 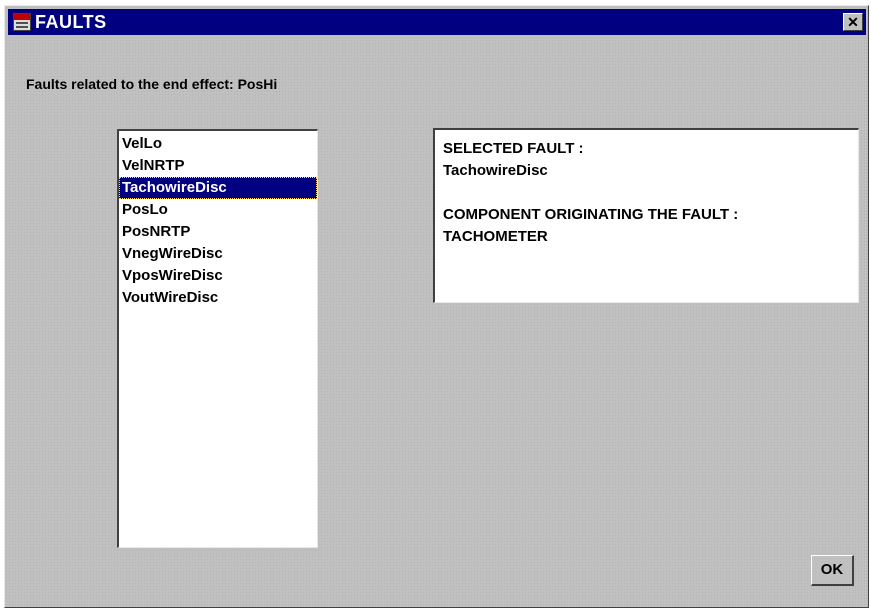 What do you see at coordinates (832, 570) in the screenshot?
I see `ok-button: OK` at bounding box center [832, 570].